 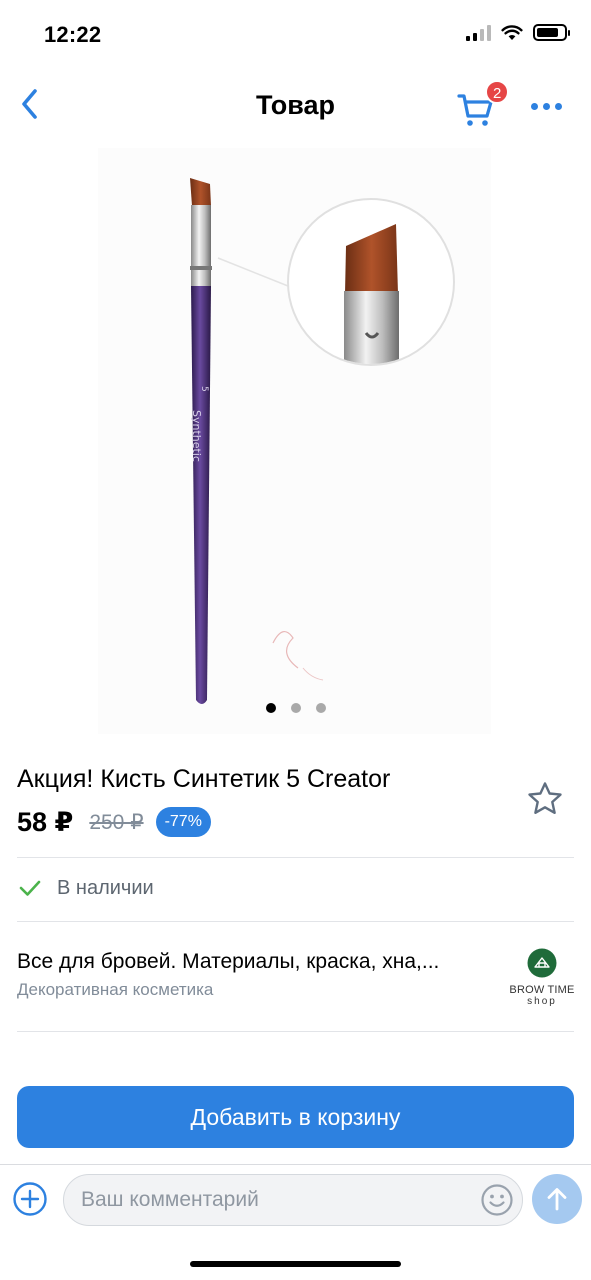 What do you see at coordinates (204, 389) in the screenshot?
I see `brush-number-text: 5` at bounding box center [204, 389].